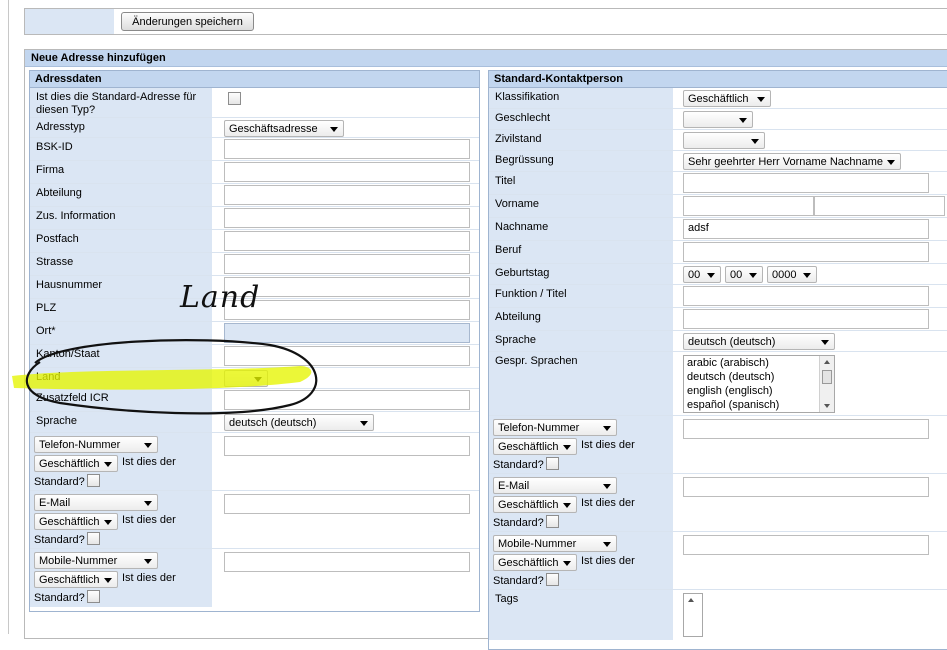  Describe the element at coordinates (806, 296) in the screenshot. I see `funktion-input` at that location.